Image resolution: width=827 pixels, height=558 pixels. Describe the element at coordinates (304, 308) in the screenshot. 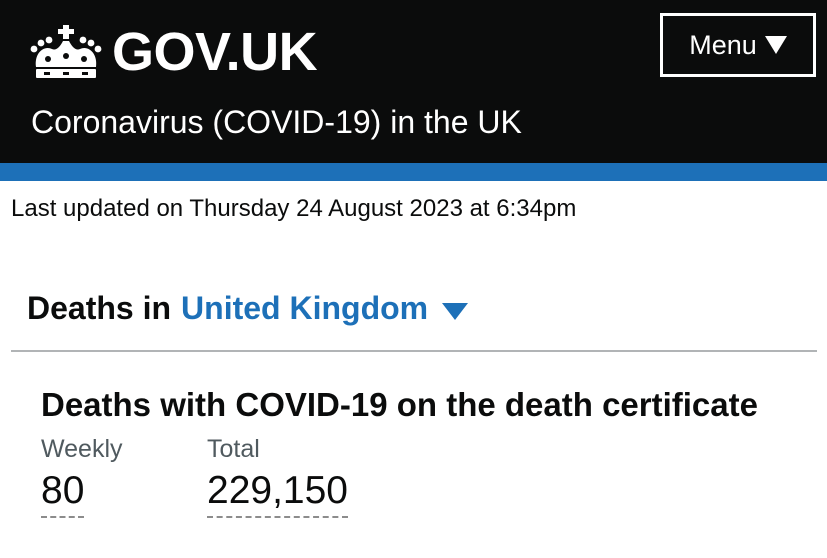

I see `area-selector-link: United Kingdom` at that location.